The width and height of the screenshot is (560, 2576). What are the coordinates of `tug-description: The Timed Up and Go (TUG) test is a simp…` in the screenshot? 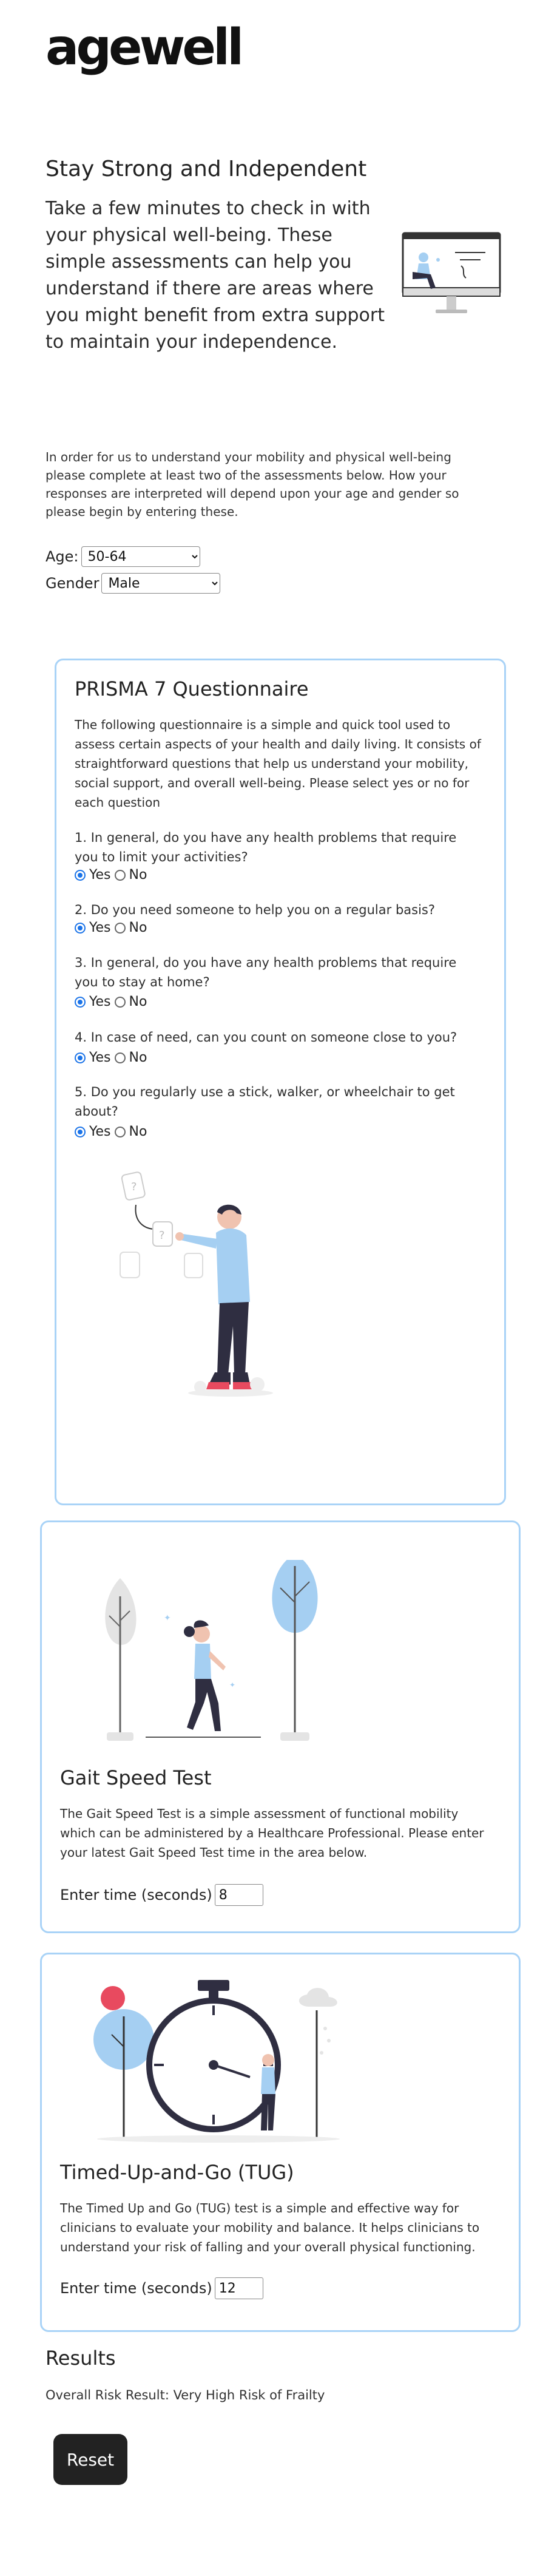 It's located at (270, 2227).